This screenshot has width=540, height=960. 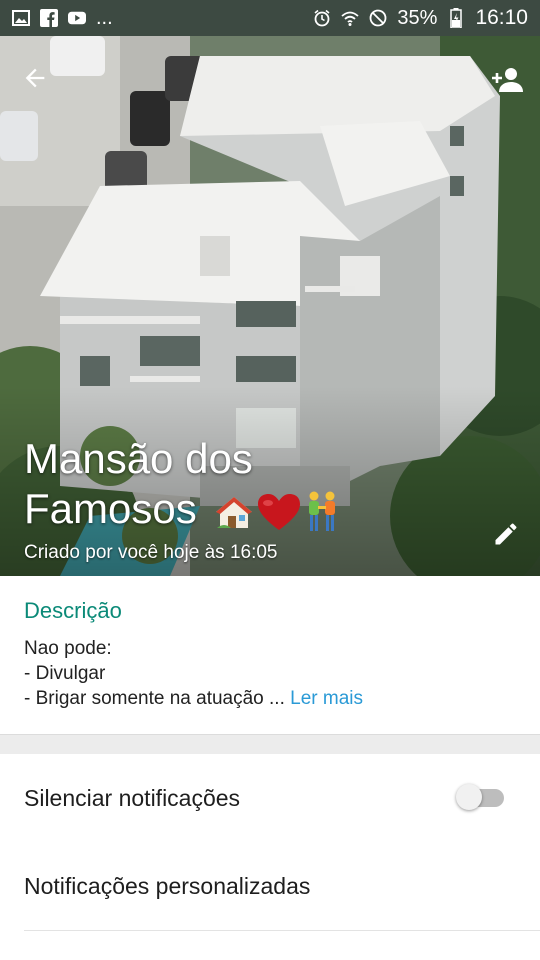 I want to click on add-participant-button, so click(x=508, y=80).